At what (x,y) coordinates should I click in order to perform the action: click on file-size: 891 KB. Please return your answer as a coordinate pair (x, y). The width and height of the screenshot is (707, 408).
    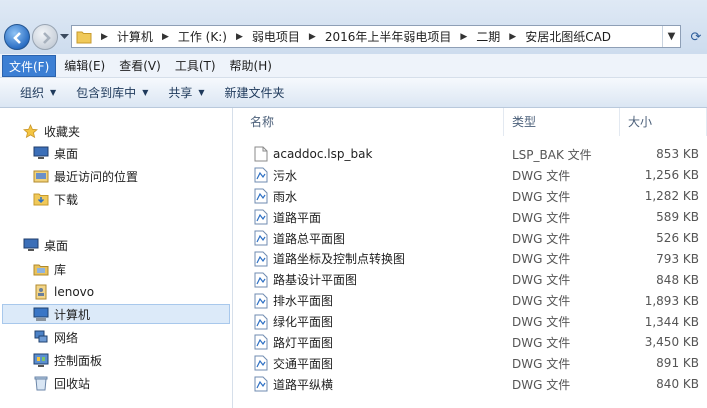
    Looking at the image, I should click on (677, 363).